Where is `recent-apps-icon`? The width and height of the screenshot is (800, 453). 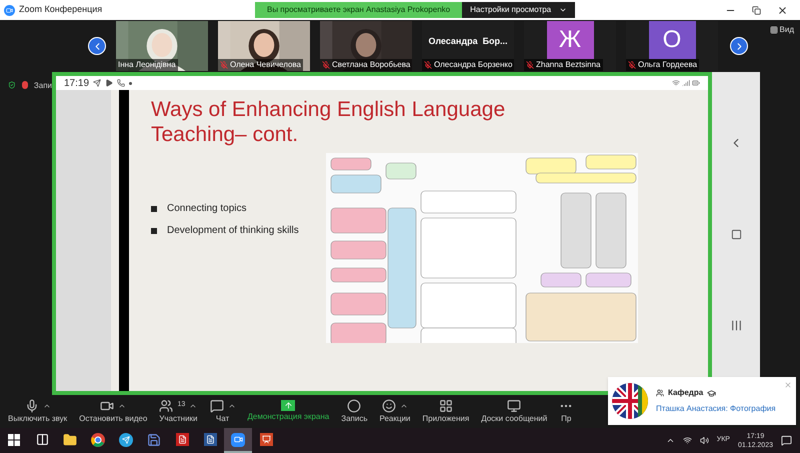
recent-apps-icon is located at coordinates (736, 325).